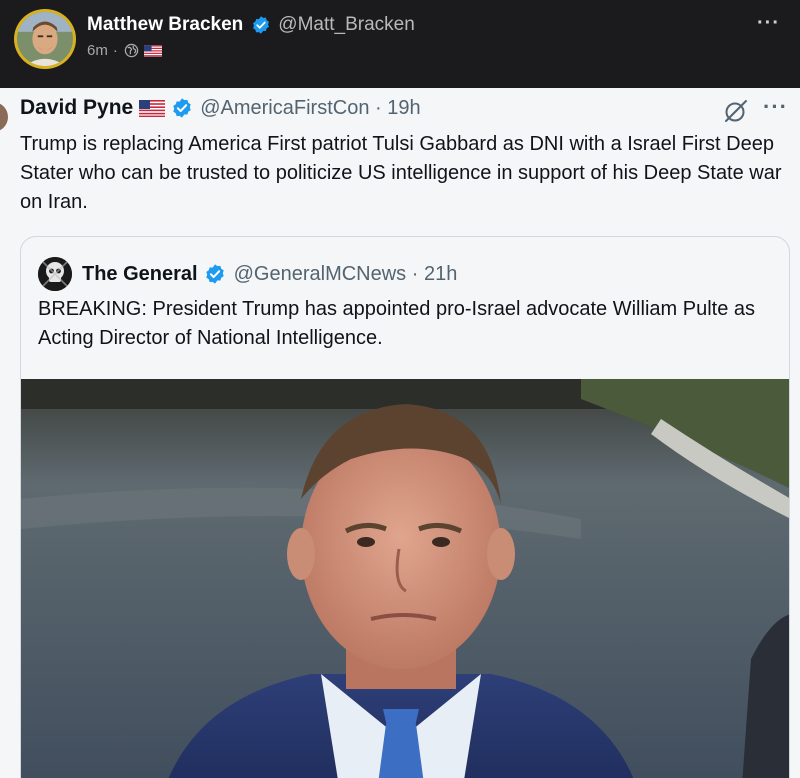 This screenshot has width=800, height=778. I want to click on quoted-author-name: The General, so click(140, 274).